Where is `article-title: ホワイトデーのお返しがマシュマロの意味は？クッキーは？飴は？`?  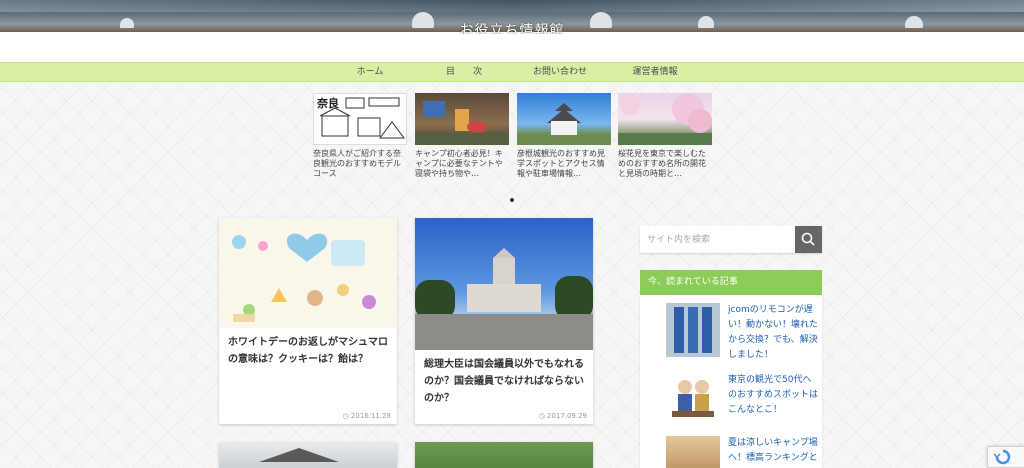 article-title: ホワイトデーのお返しがマシュマロの意味は？クッキーは？飴は？ is located at coordinates (308, 348).